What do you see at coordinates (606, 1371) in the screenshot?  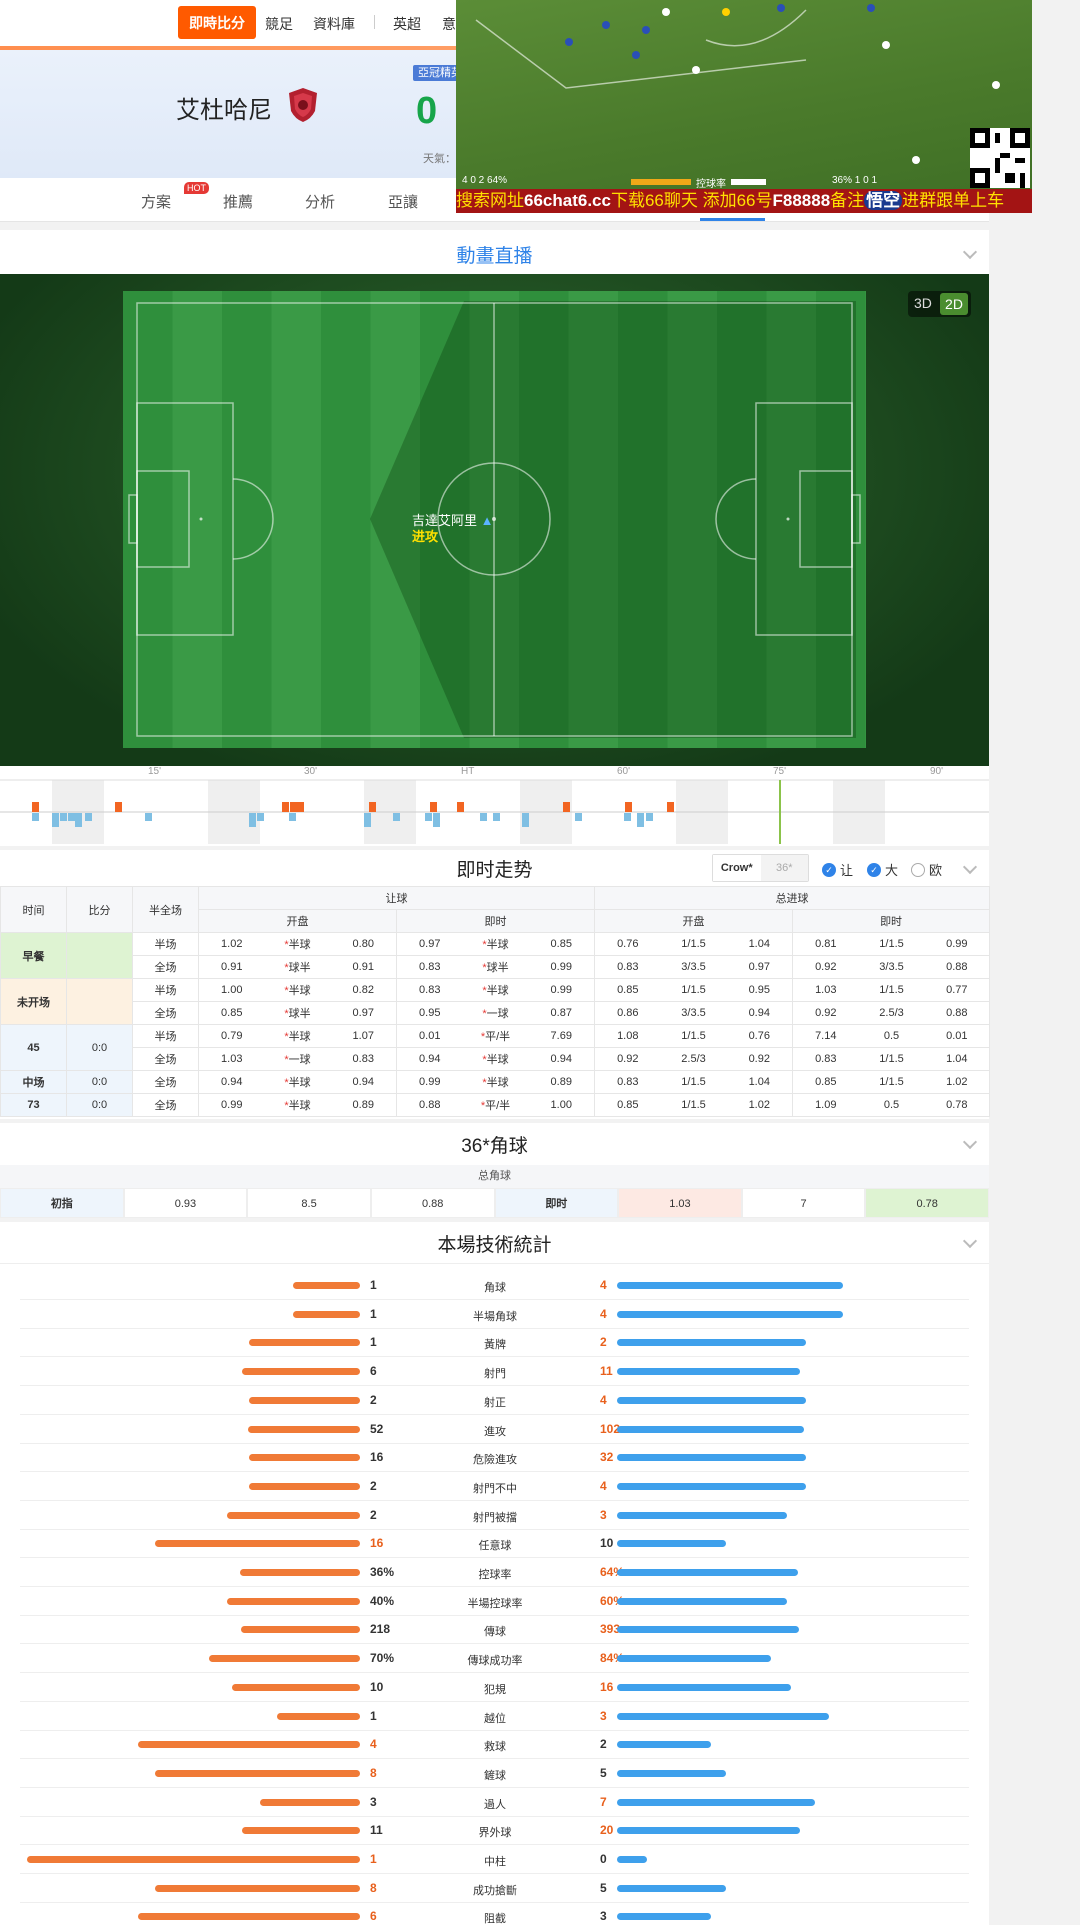 I see `stat-away-value: 11` at bounding box center [606, 1371].